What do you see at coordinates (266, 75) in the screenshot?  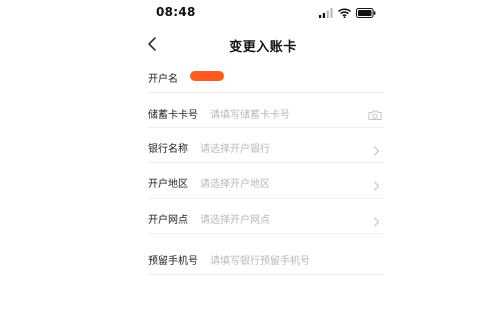 I see `account-name-row: 开户名` at bounding box center [266, 75].